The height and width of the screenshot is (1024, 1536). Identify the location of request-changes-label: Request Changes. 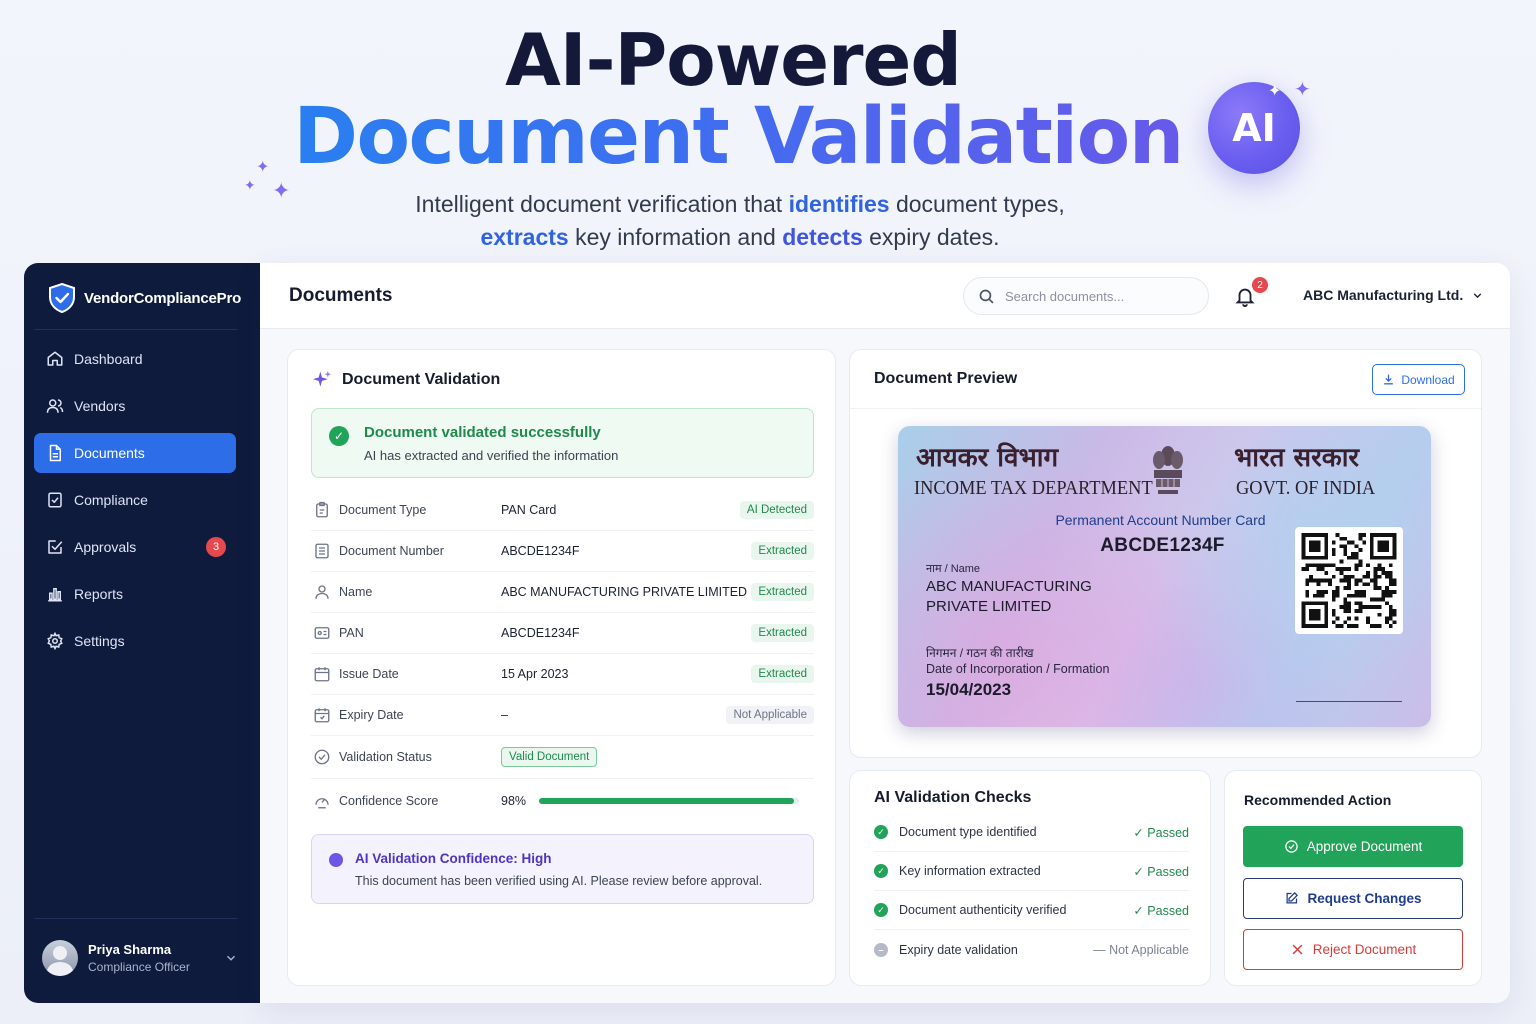
(1364, 898).